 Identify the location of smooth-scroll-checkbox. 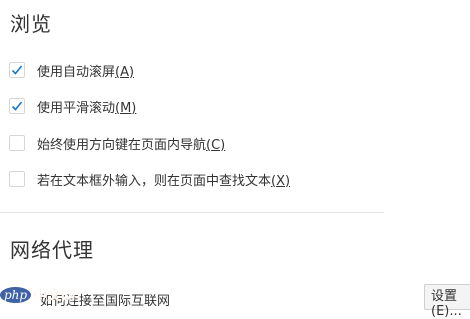
(17, 106).